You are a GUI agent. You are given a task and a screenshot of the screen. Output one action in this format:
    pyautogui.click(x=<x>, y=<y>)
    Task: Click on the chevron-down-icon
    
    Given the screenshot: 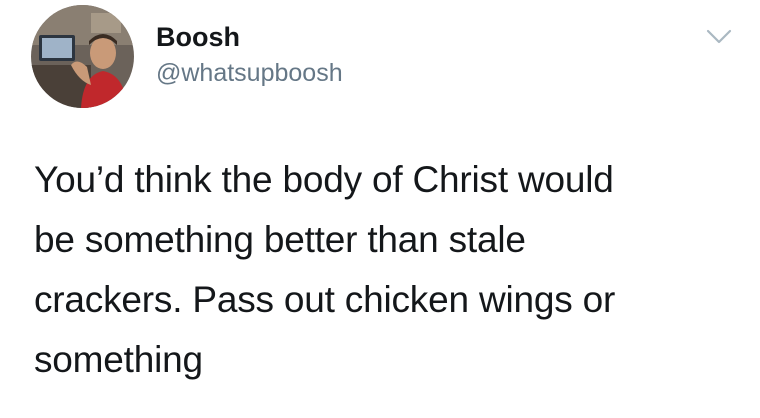 What is the action you would take?
    pyautogui.click(x=719, y=37)
    